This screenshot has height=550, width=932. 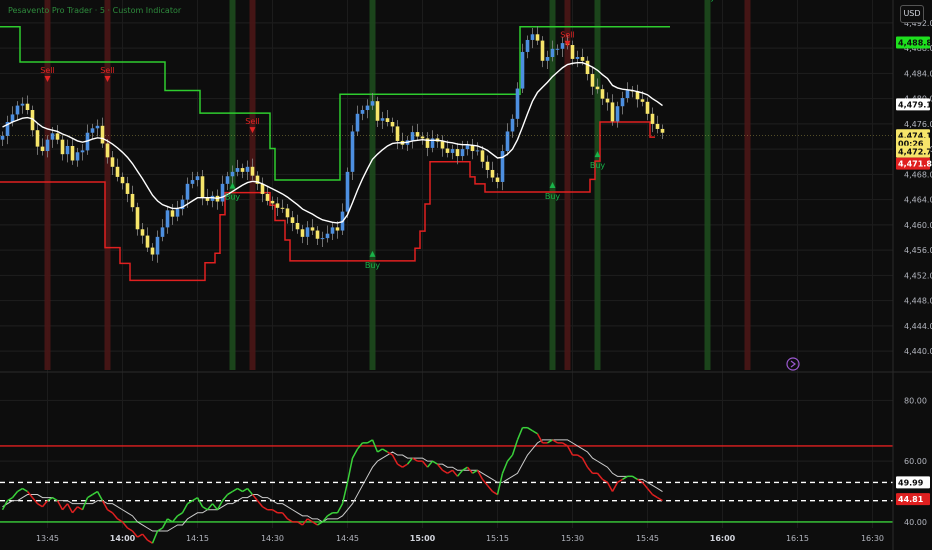 I want to click on currency-button: USD, so click(x=912, y=14).